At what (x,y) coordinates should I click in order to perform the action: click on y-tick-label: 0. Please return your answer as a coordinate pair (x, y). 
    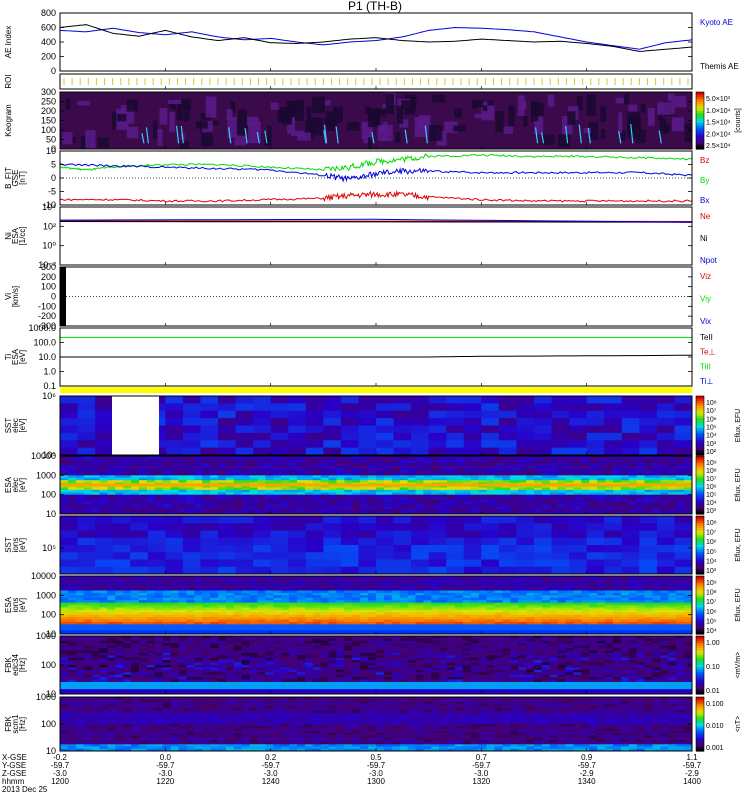
    Looking at the image, I should click on (53, 71).